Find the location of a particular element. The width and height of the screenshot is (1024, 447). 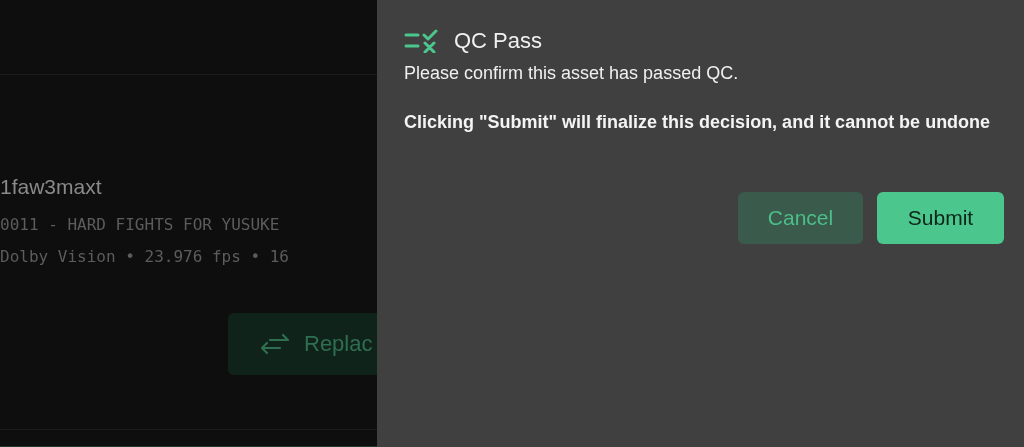

cancel-button: Cancel is located at coordinates (800, 218).